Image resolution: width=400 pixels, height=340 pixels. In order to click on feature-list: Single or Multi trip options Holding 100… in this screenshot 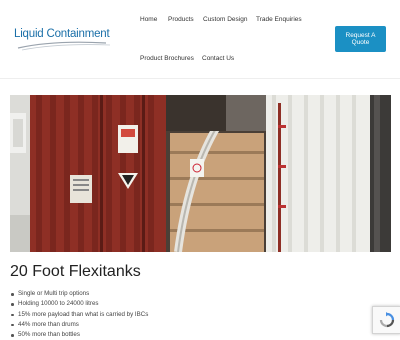, I will do `click(79, 314)`.